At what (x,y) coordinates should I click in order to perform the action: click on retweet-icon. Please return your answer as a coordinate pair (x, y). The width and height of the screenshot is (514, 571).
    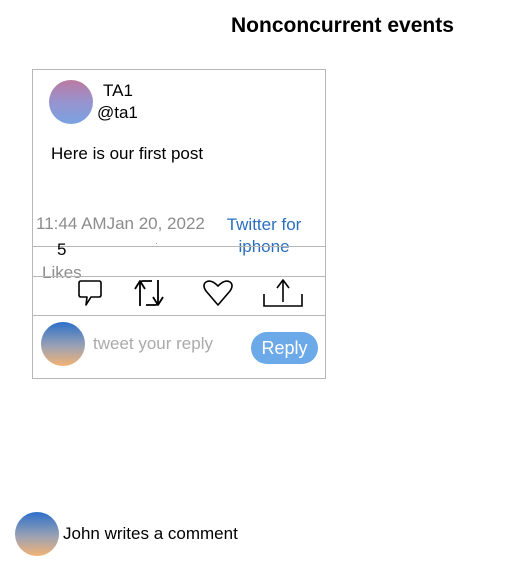
    Looking at the image, I should click on (149, 293).